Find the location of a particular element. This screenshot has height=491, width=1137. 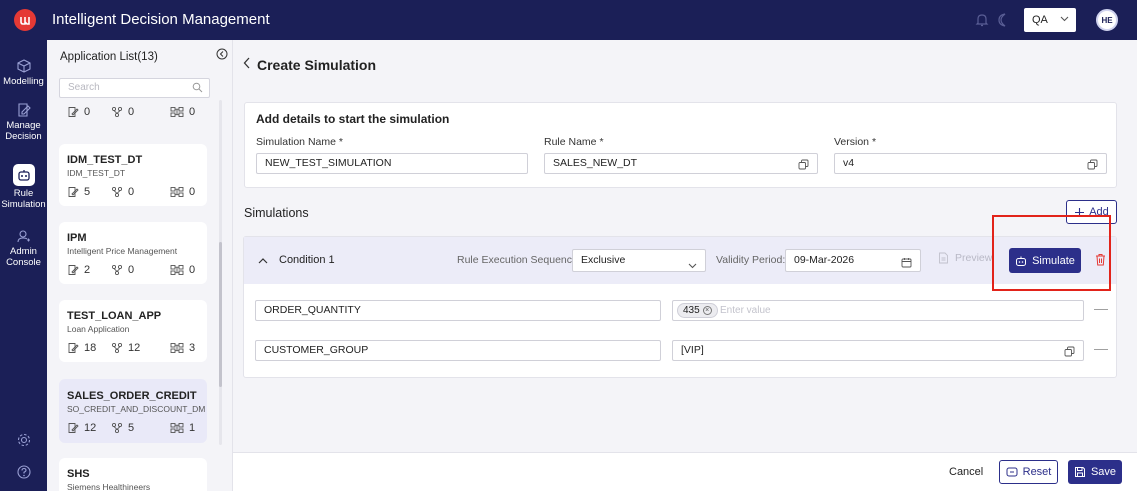

search-input: Search is located at coordinates (134, 88).